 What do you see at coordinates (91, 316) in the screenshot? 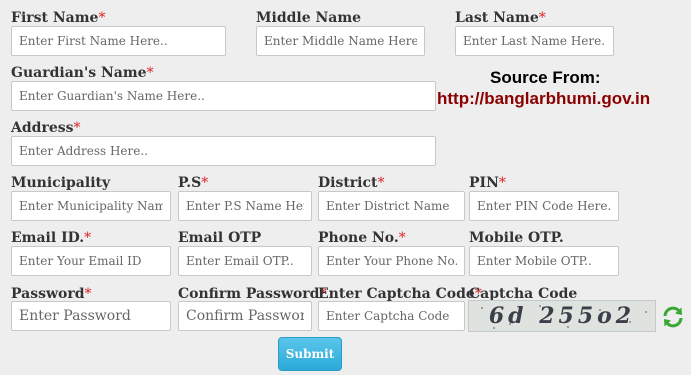
I see `password-input` at bounding box center [91, 316].